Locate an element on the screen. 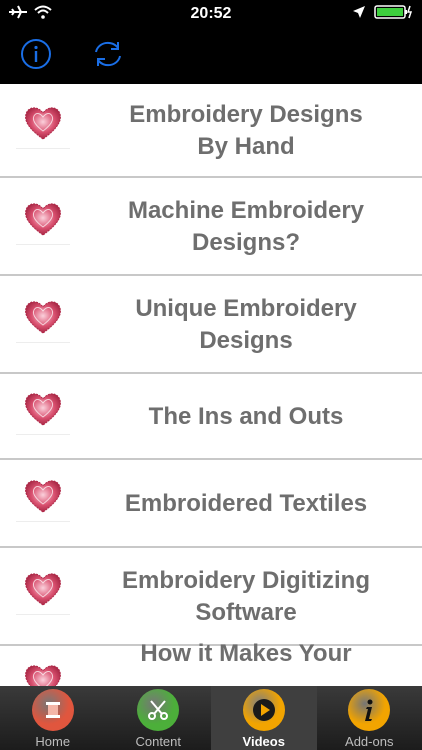  list-item: Unique Embroidery Designs is located at coordinates (211, 325).